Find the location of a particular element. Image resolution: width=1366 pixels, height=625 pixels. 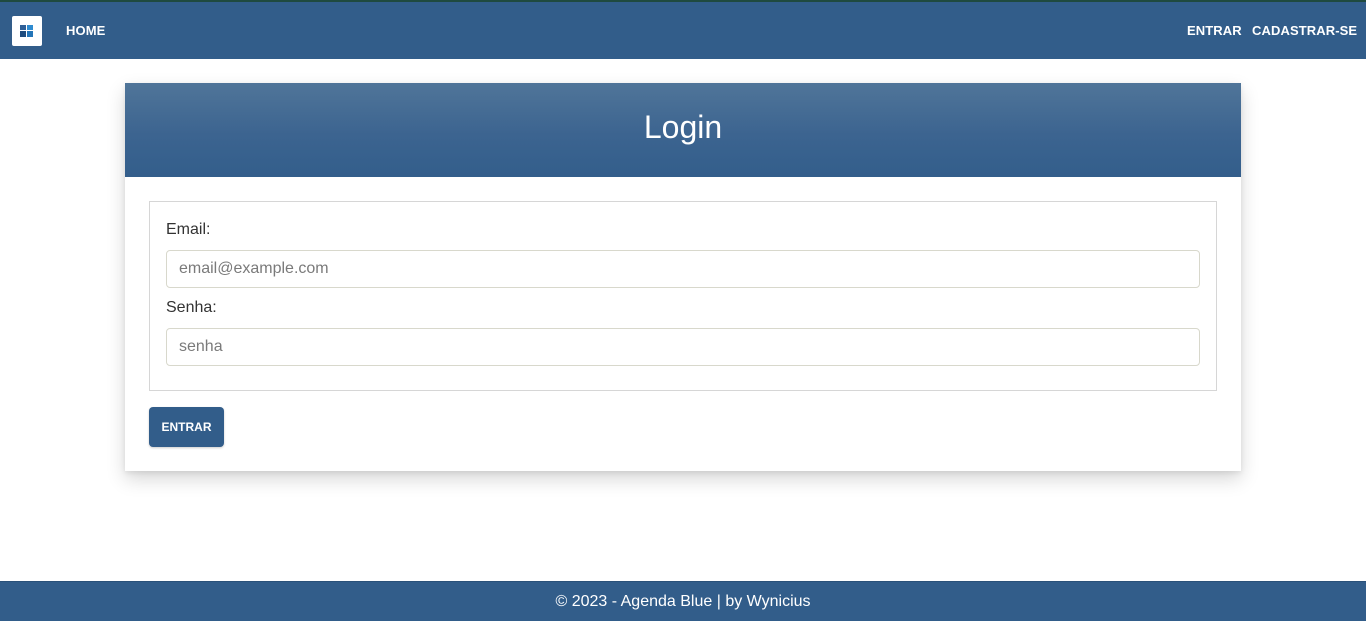

page-title: Login is located at coordinates (683, 127).